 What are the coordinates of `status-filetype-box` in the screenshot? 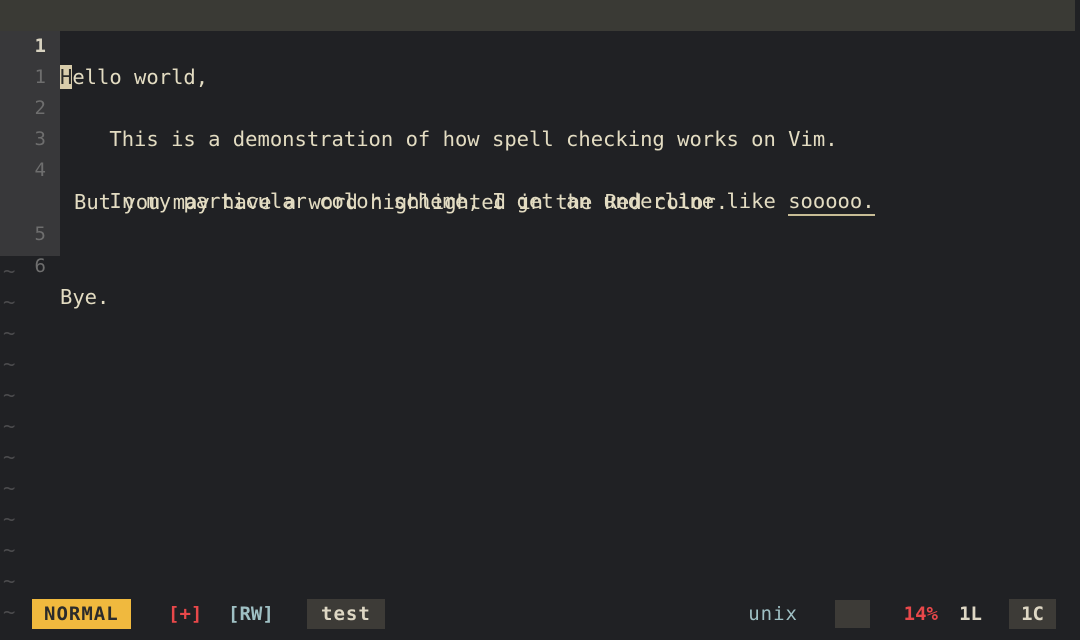 It's located at (852, 614).